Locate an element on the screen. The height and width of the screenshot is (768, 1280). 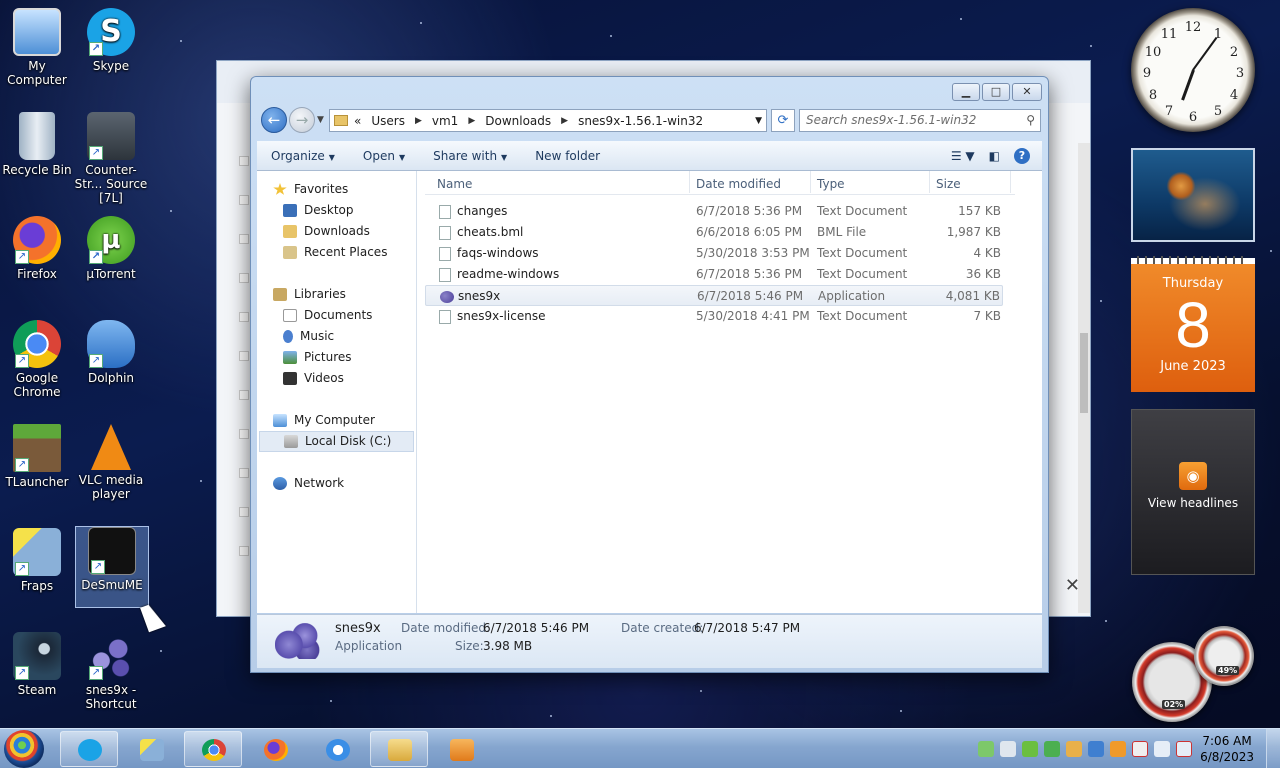
back-button: ← is located at coordinates (274, 120).